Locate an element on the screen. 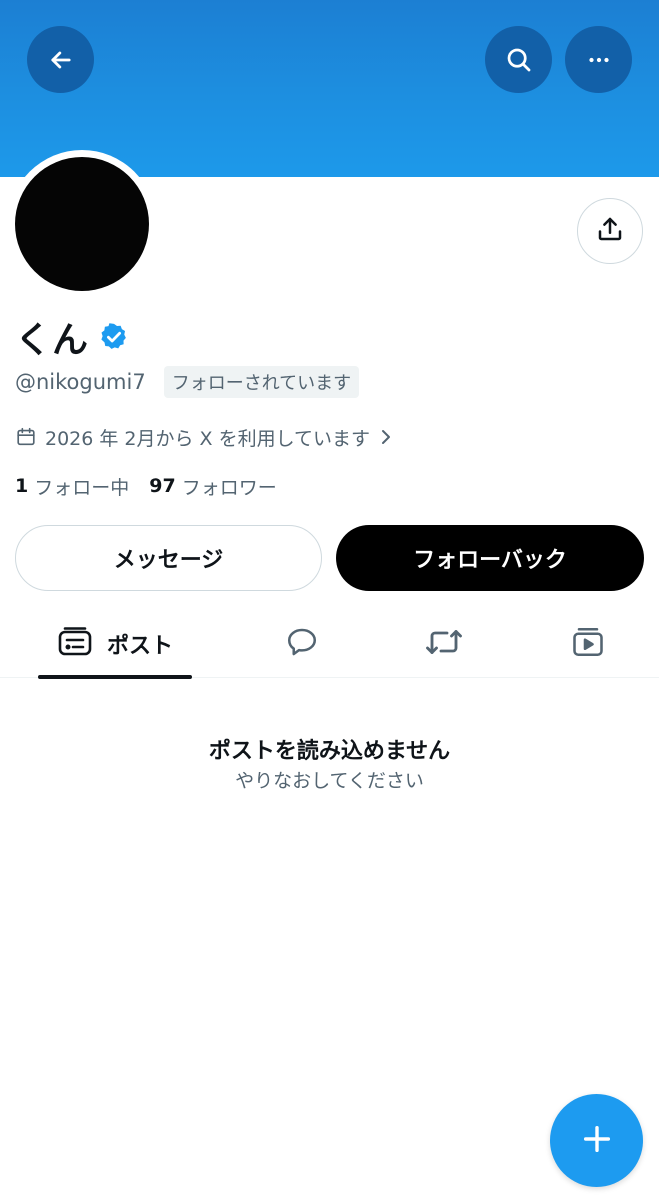  share-button is located at coordinates (610, 231).